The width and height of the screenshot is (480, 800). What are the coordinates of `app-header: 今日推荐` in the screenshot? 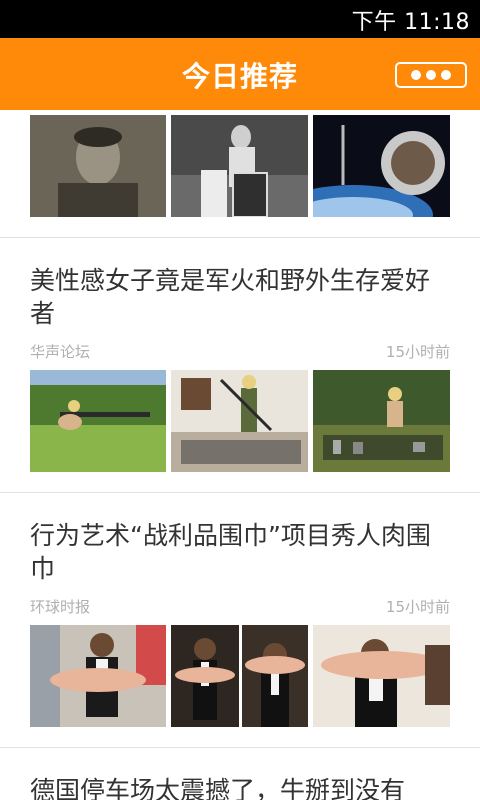 It's located at (240, 74).